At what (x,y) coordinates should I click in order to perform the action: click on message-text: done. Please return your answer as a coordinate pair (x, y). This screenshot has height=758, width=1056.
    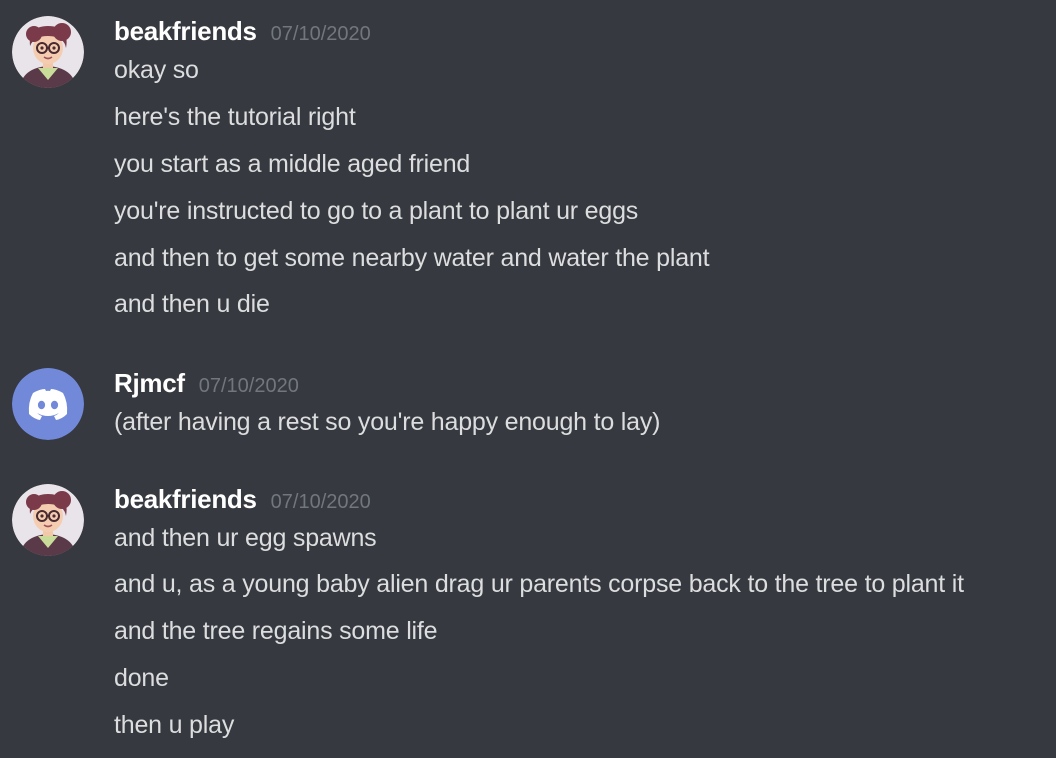
    Looking at the image, I should click on (141, 678).